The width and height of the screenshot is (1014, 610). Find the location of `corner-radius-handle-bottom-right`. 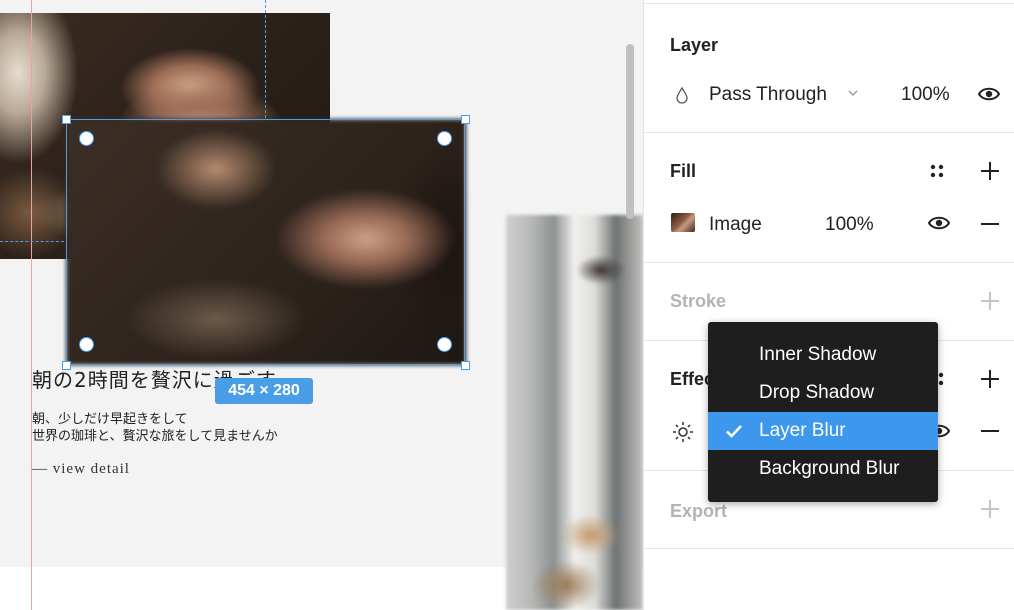

corner-radius-handle-bottom-right is located at coordinates (444, 344).